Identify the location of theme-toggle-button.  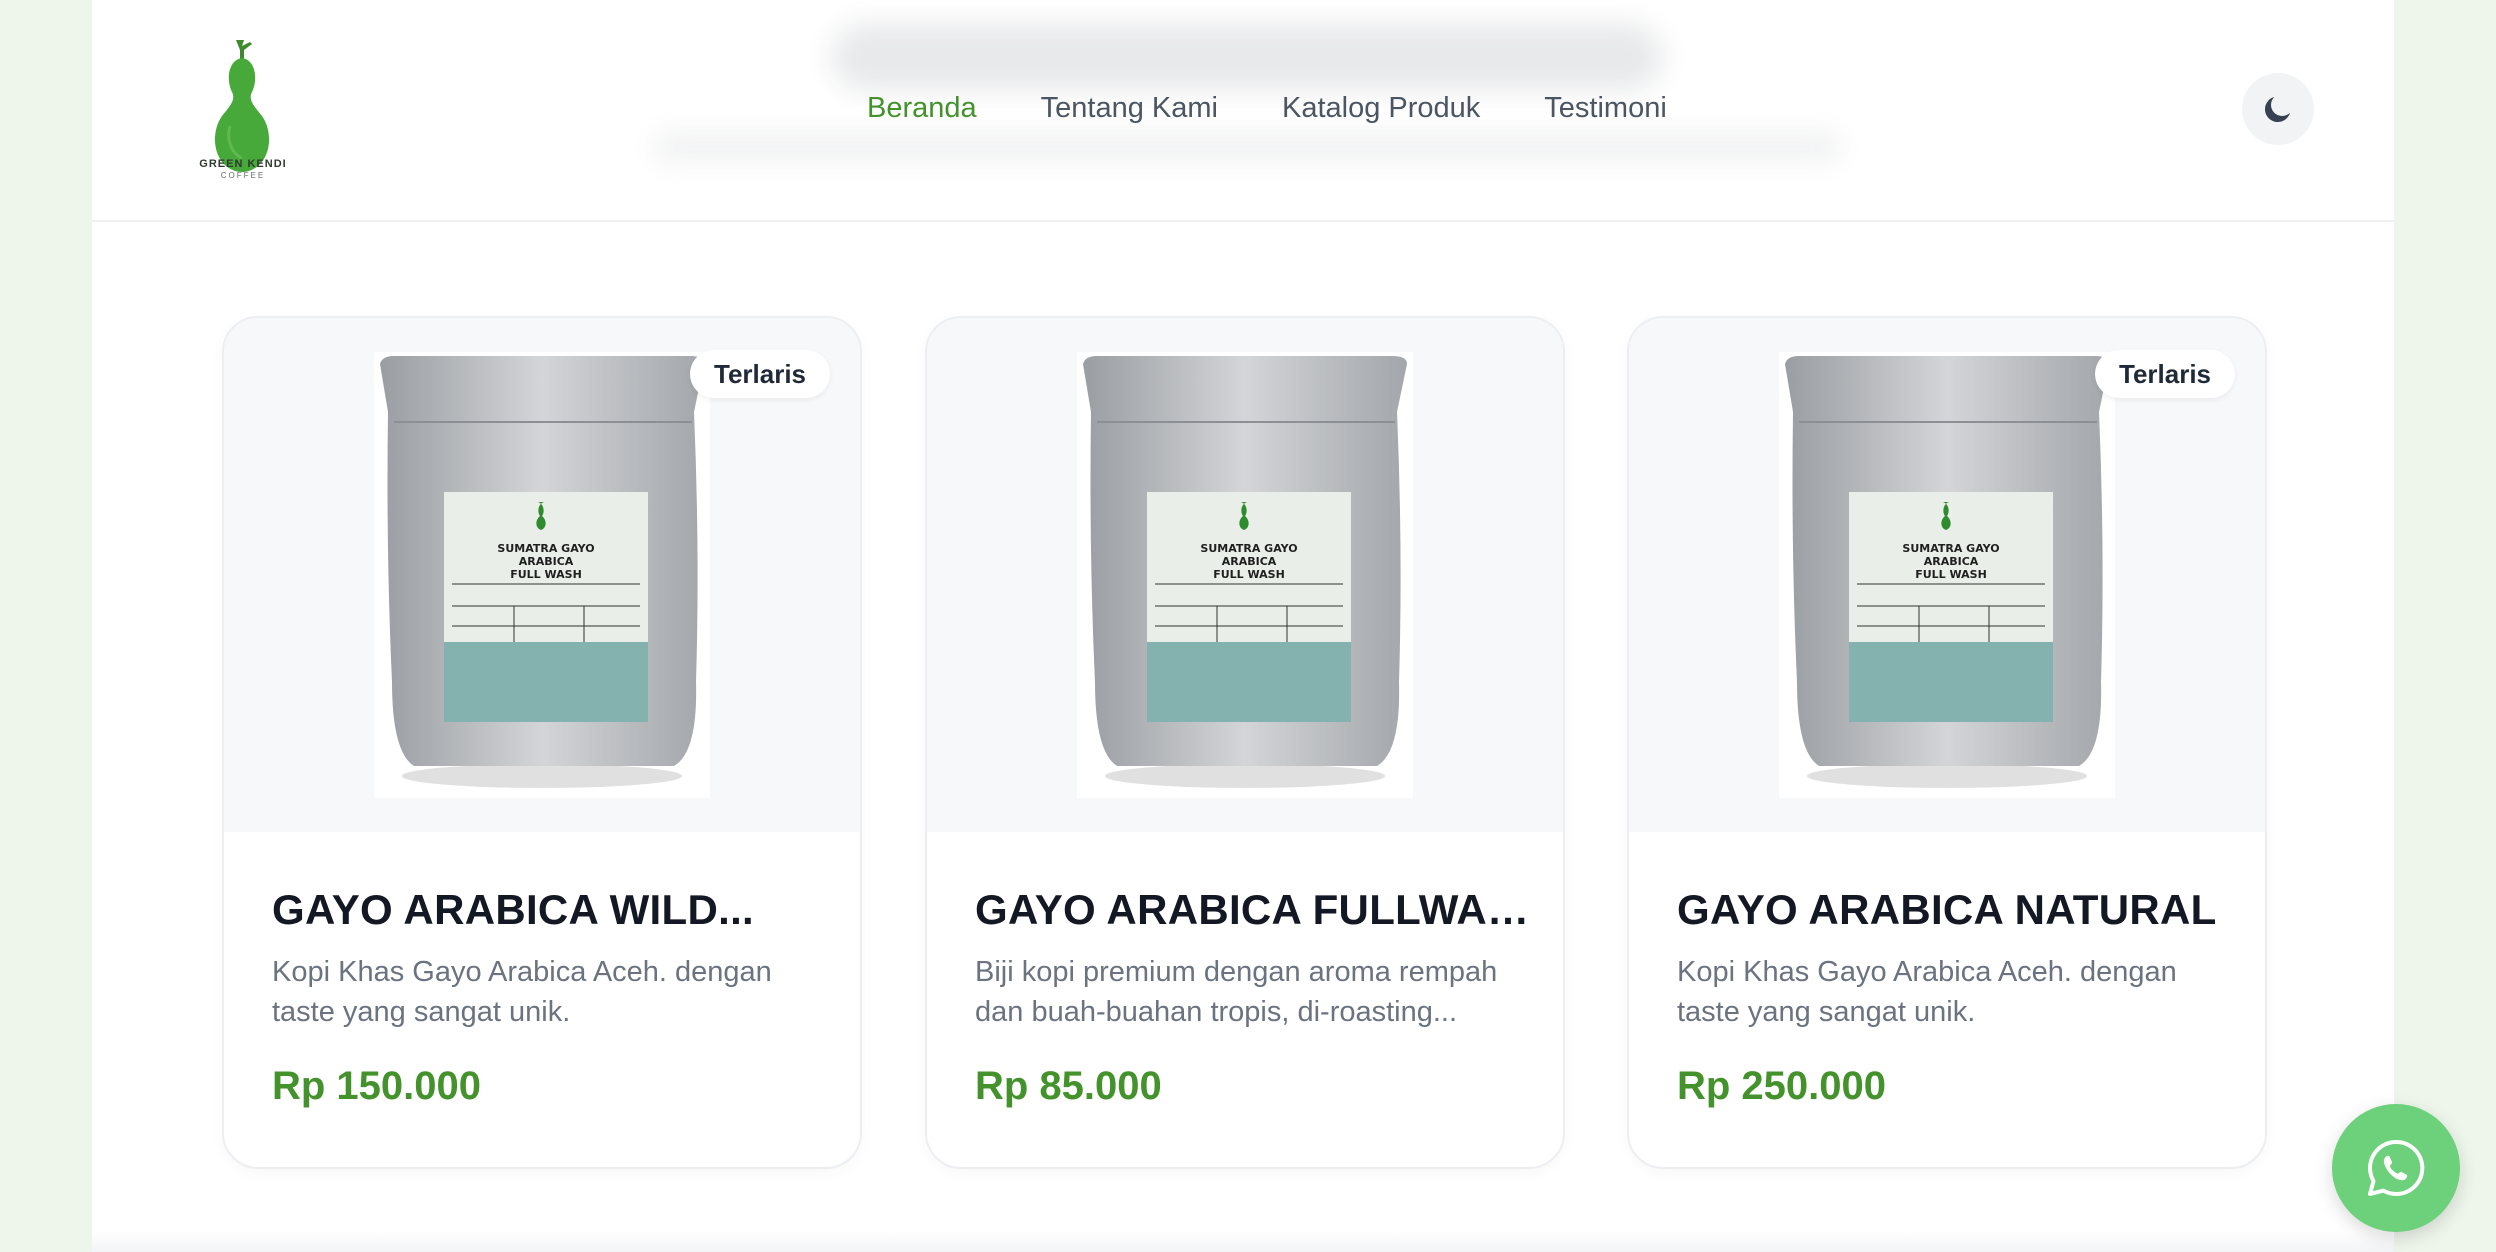
(2278, 109).